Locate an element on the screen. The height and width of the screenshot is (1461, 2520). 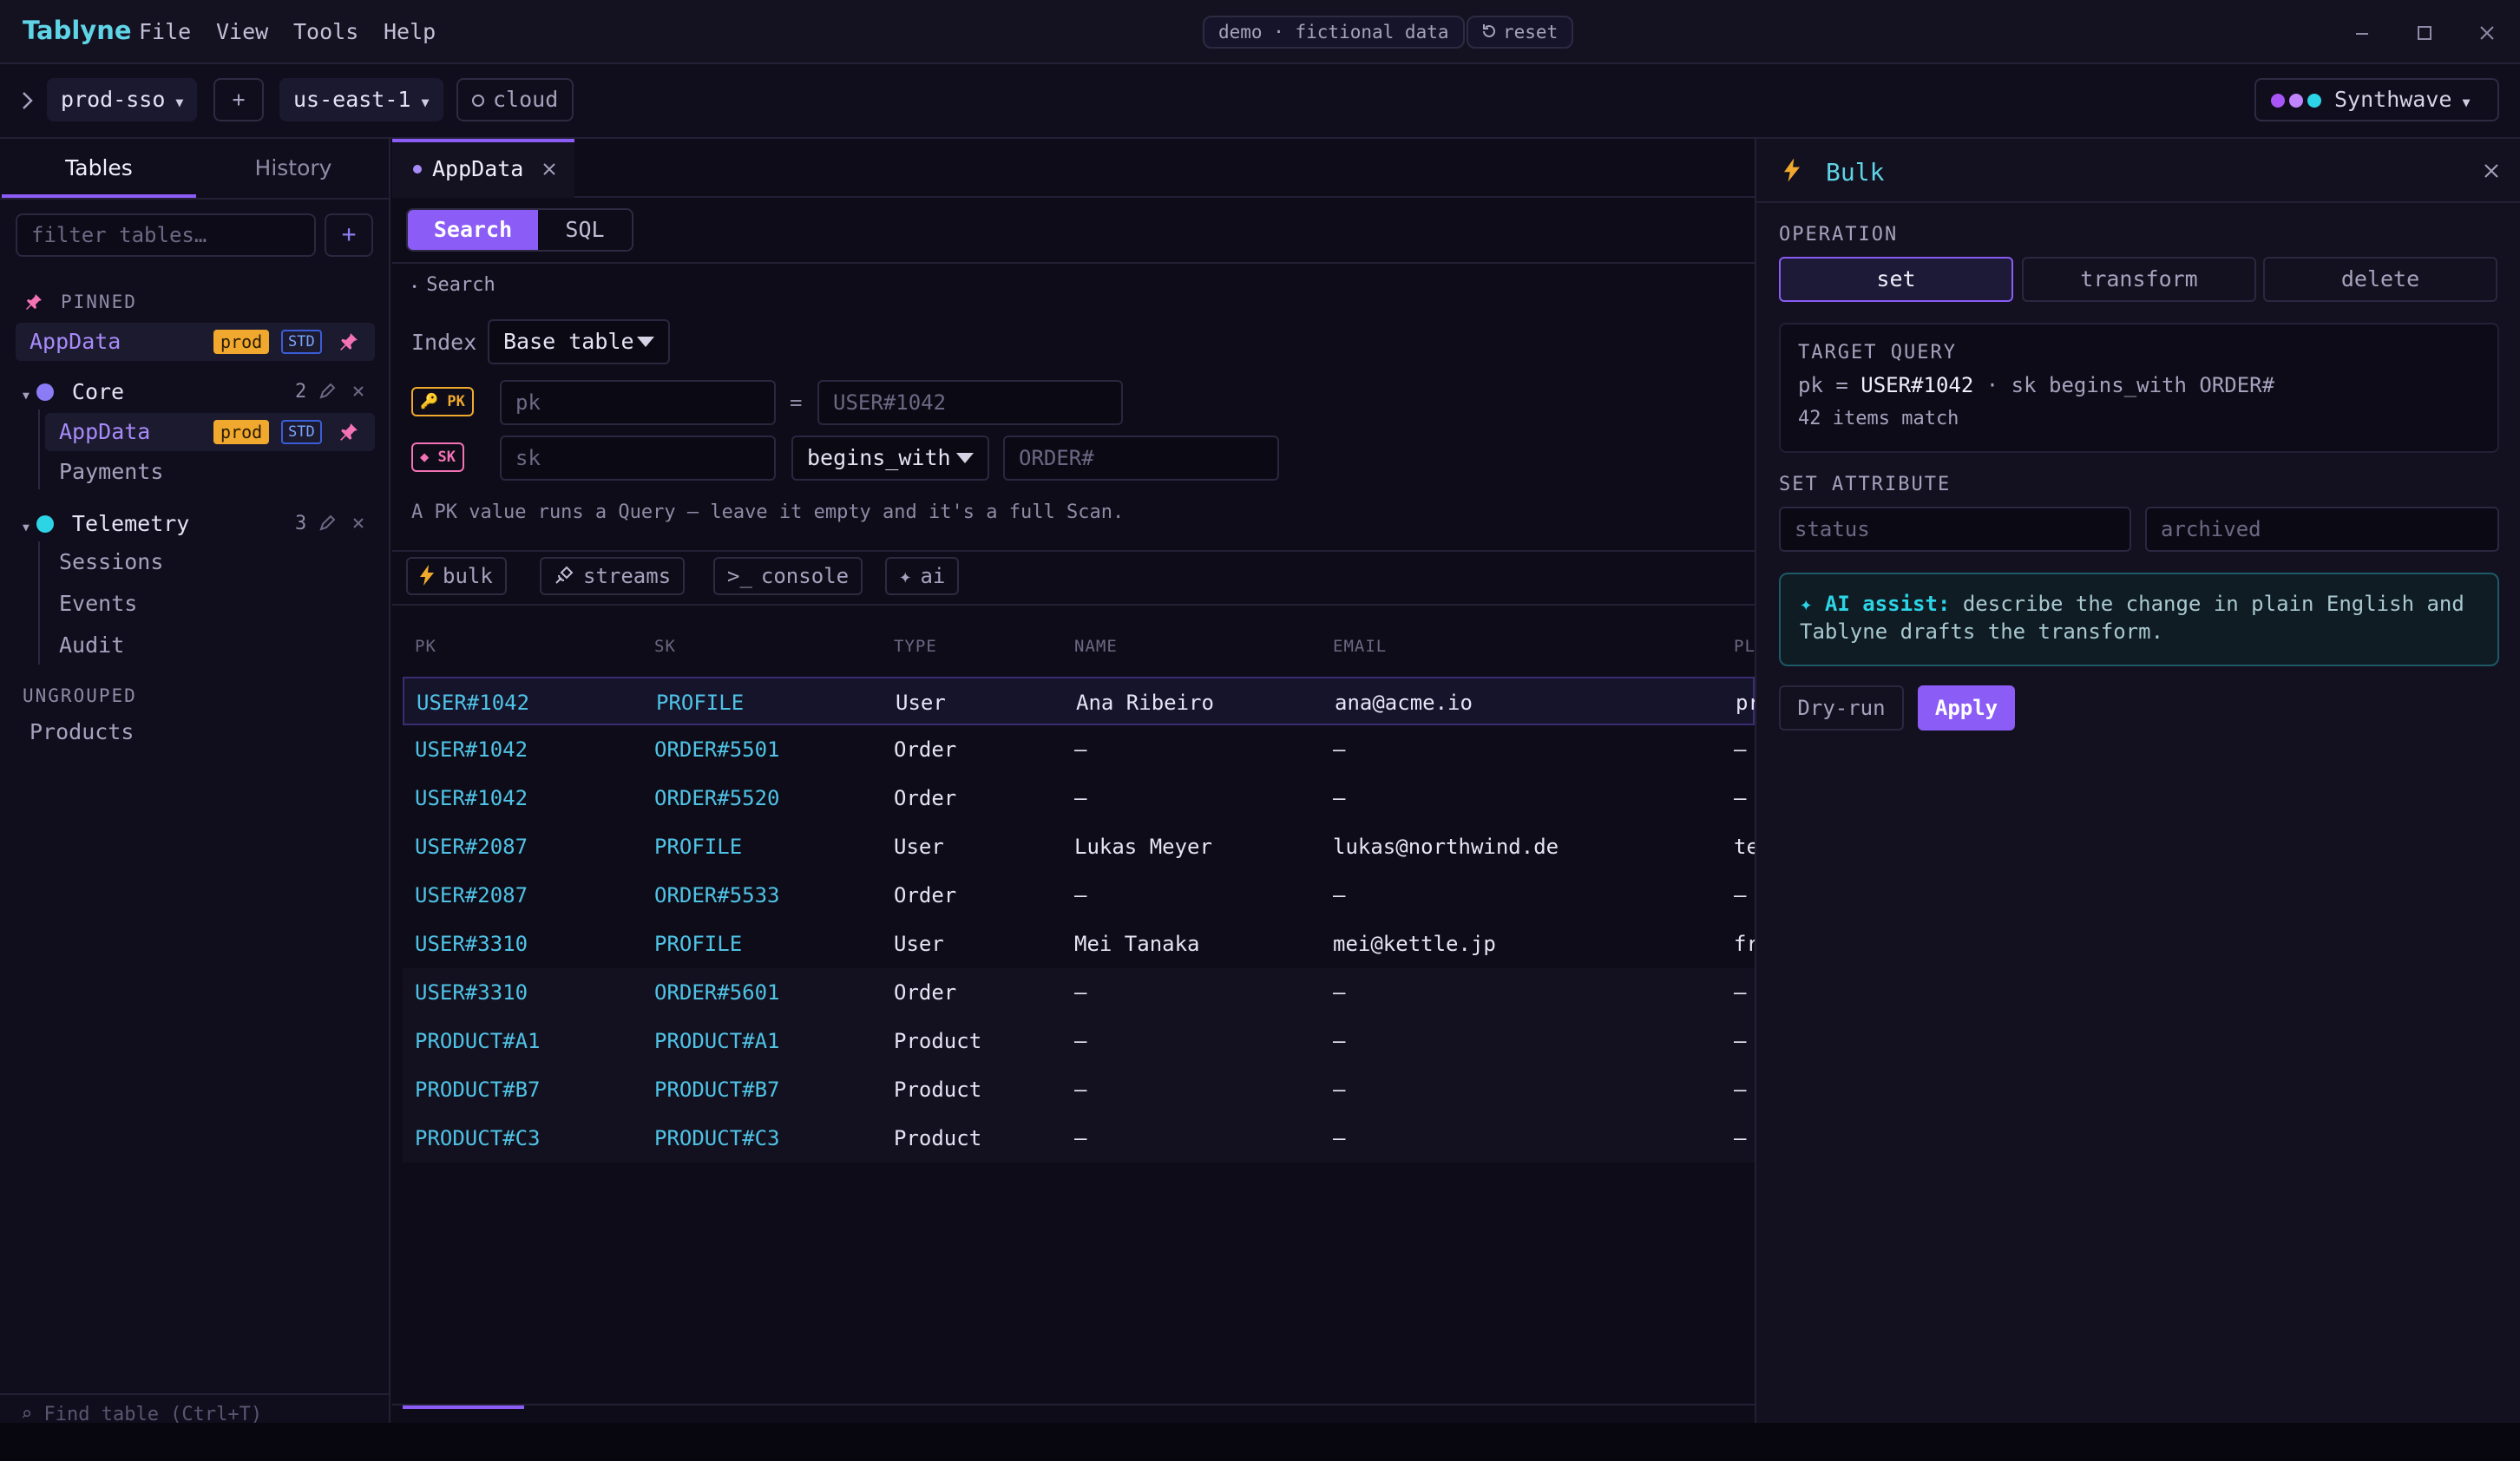
index-select: Base table is located at coordinates (579, 341).